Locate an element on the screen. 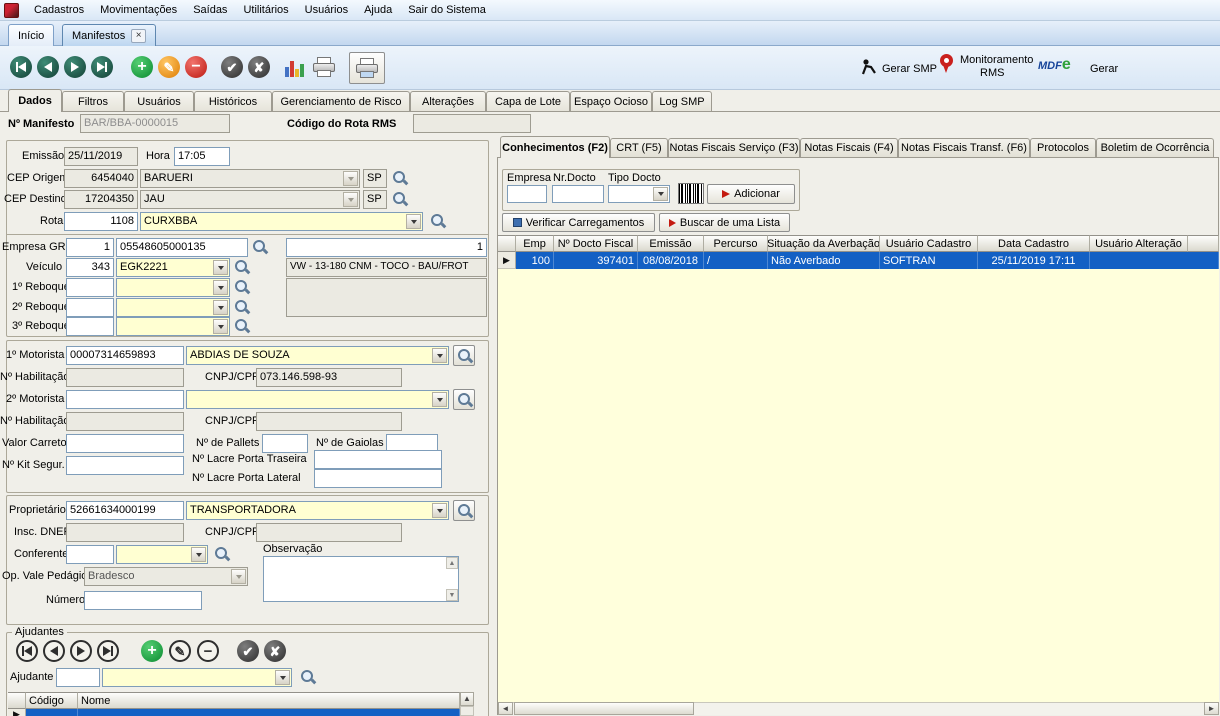 The height and width of the screenshot is (716, 1220). conferente-combo is located at coordinates (162, 554).